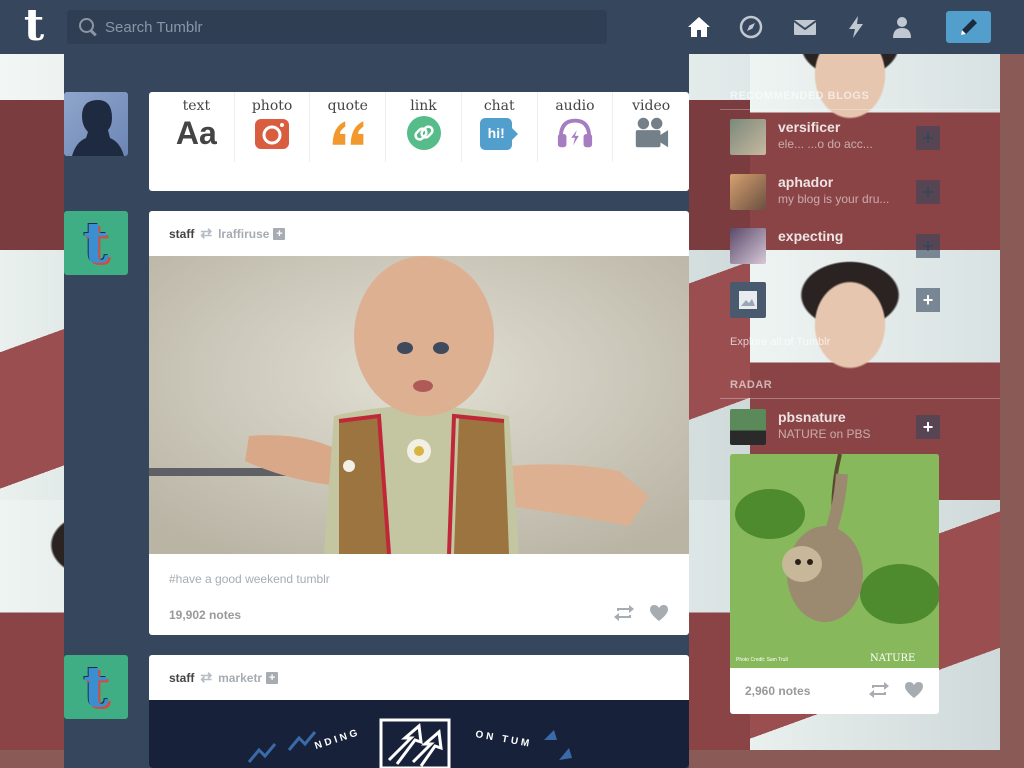  I want to click on explore-button, so click(751, 27).